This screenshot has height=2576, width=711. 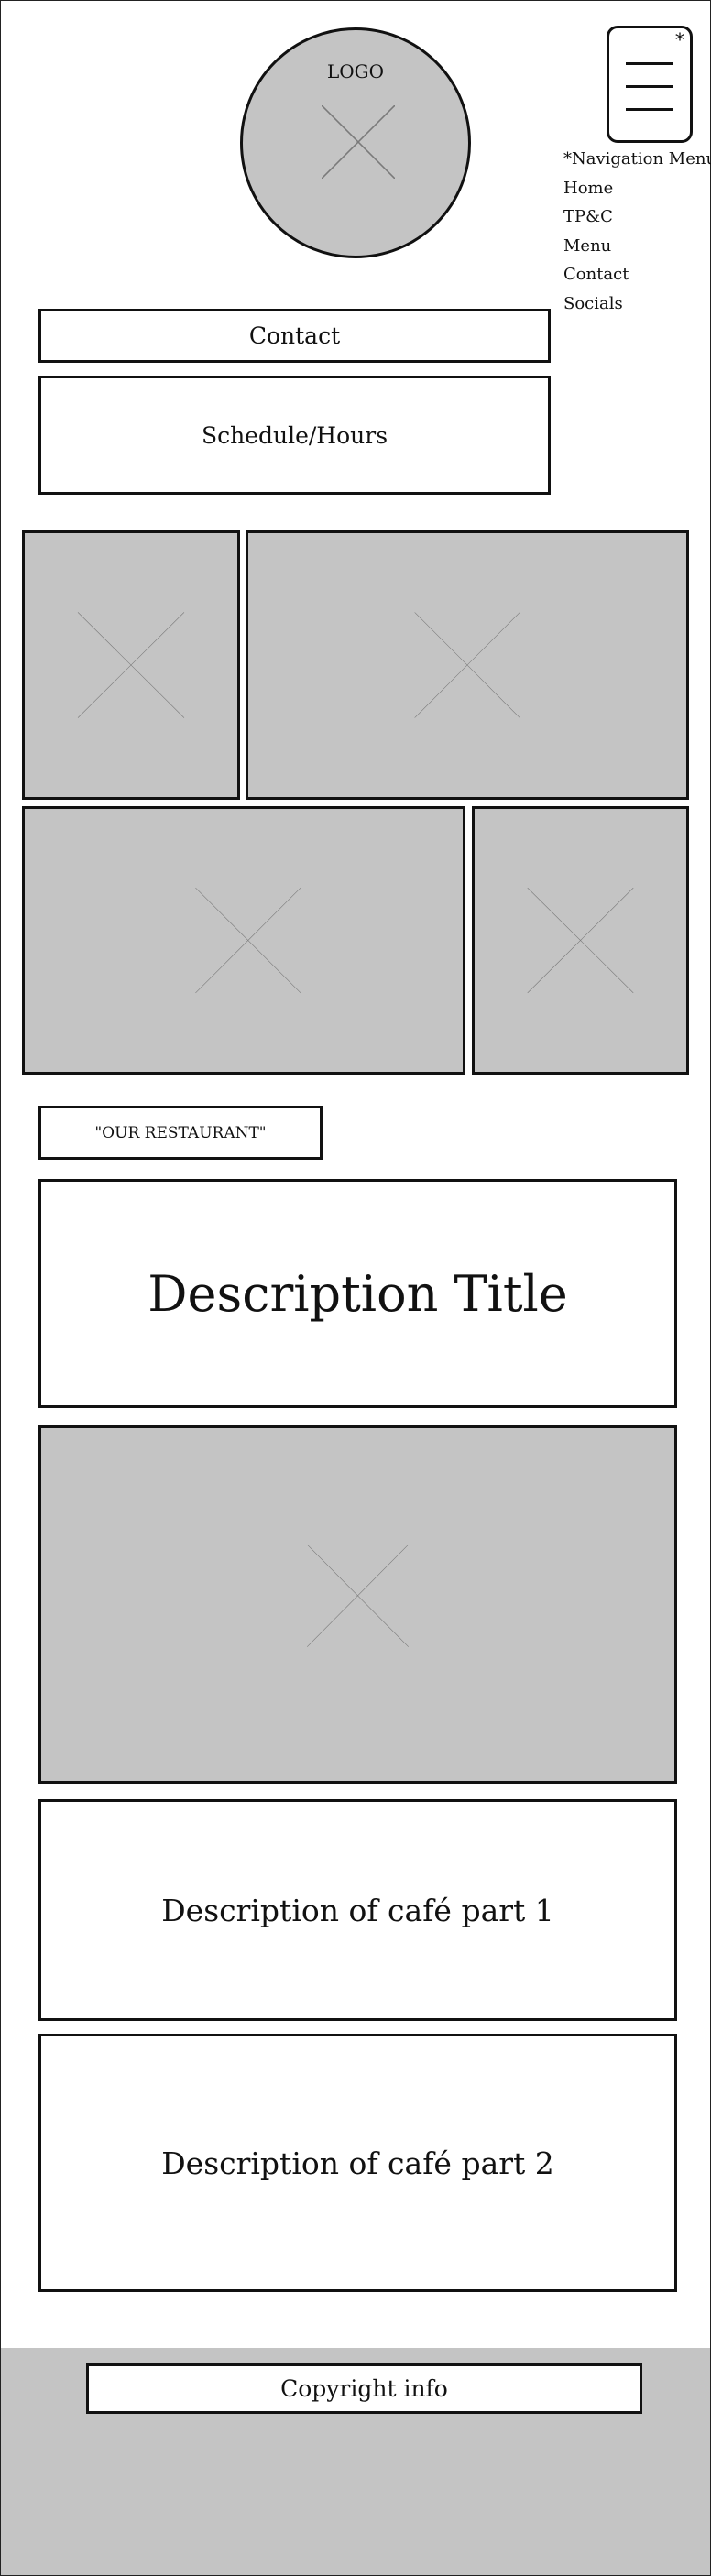 I want to click on menu-toggle-button: *, so click(x=650, y=85).